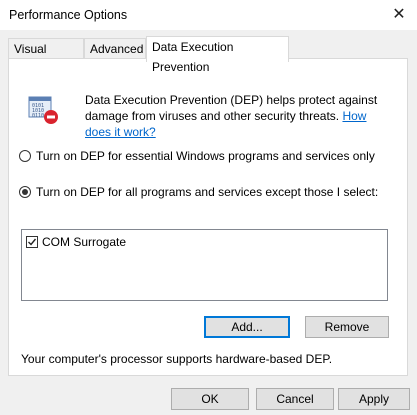 Image resolution: width=417 pixels, height=415 pixels. What do you see at coordinates (43, 110) in the screenshot?
I see `dep-shield-icon: 0101 1010 0110` at bounding box center [43, 110].